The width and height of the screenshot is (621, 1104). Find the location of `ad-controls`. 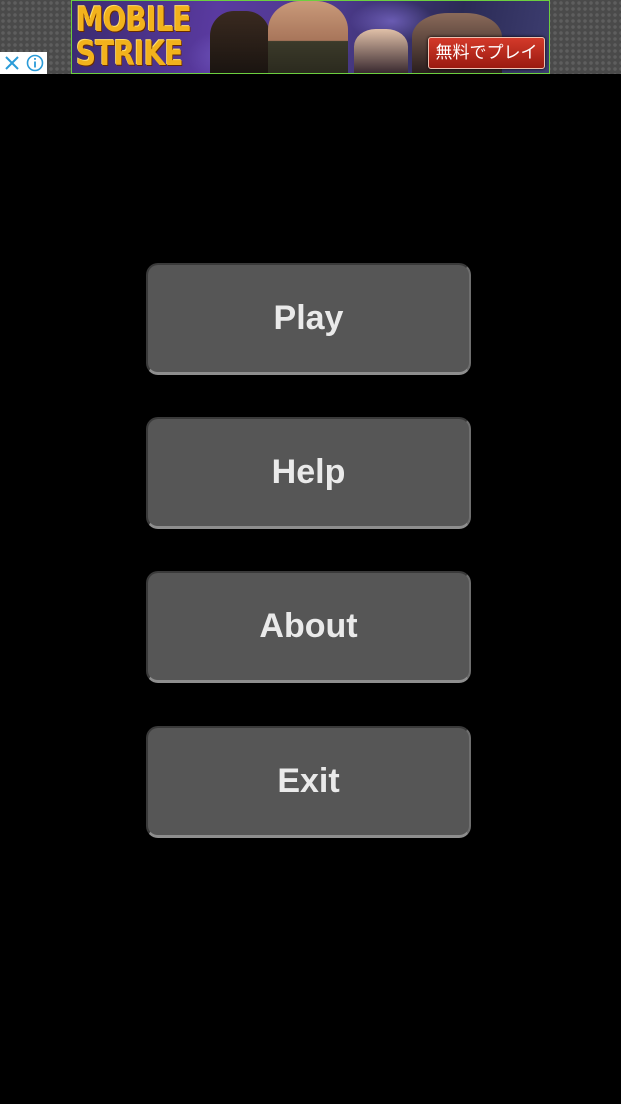

ad-controls is located at coordinates (23, 63).